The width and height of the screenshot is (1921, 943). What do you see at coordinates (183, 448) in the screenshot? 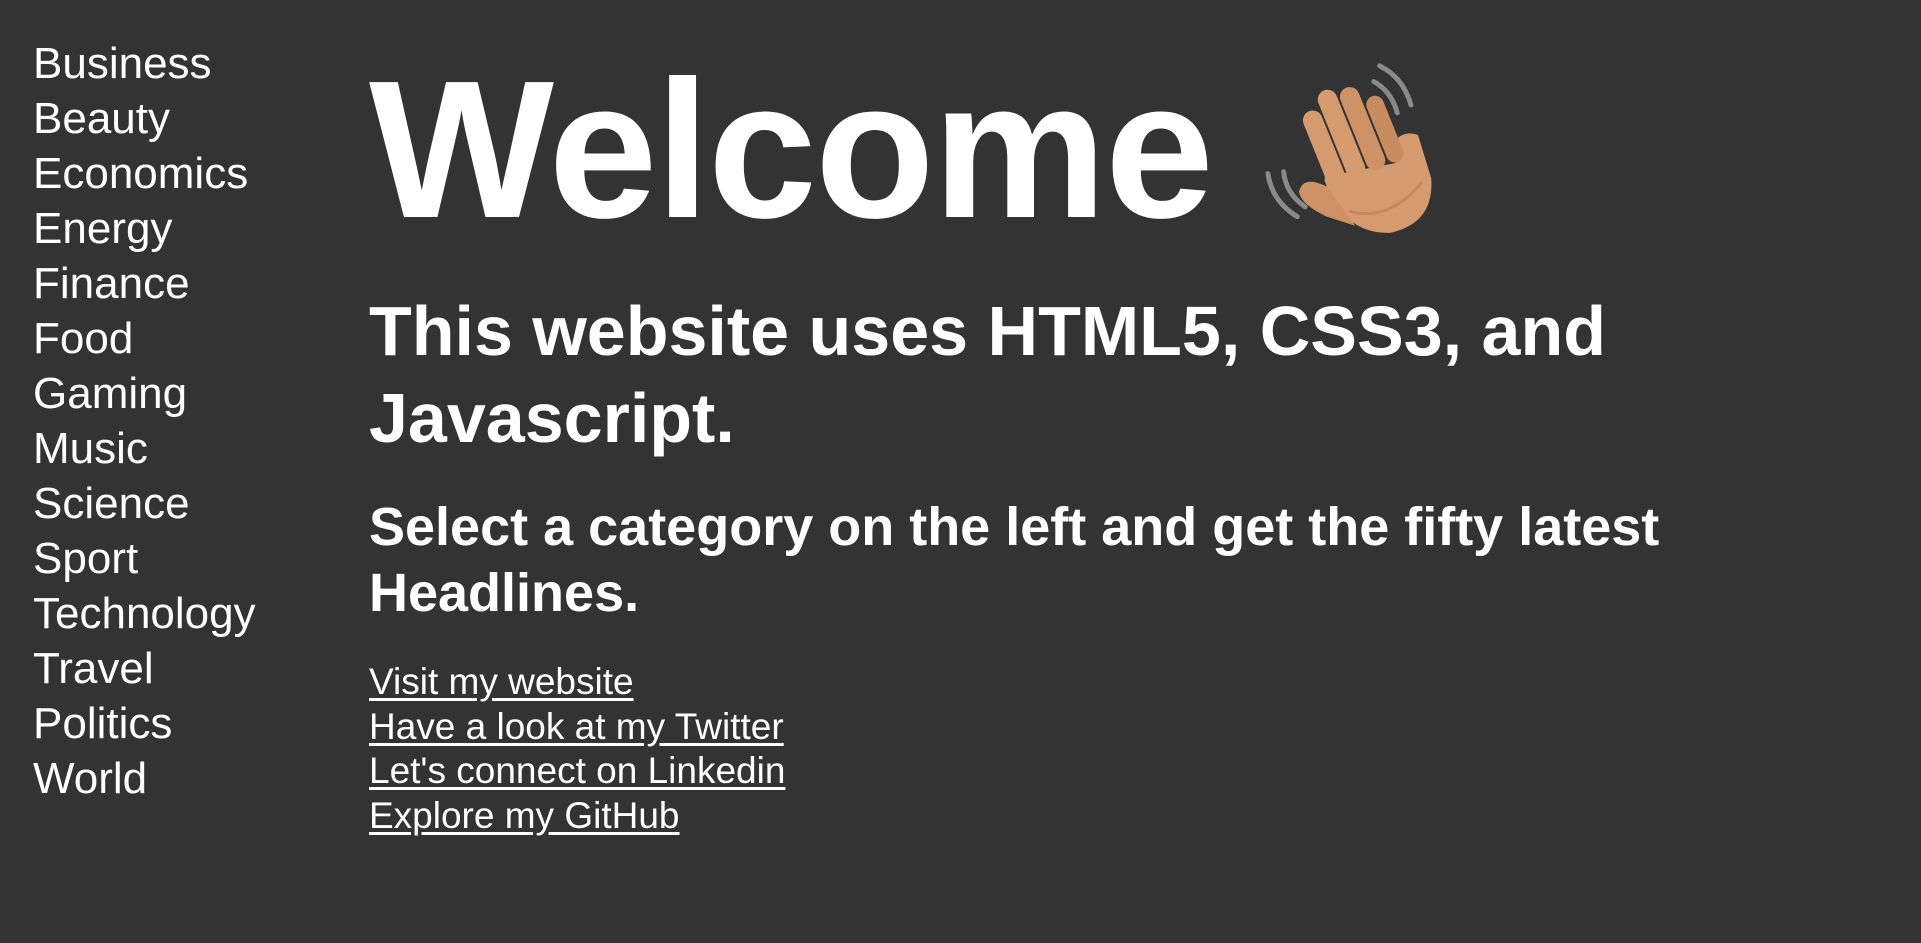
I see `sidebar-item-music: Music` at bounding box center [183, 448].